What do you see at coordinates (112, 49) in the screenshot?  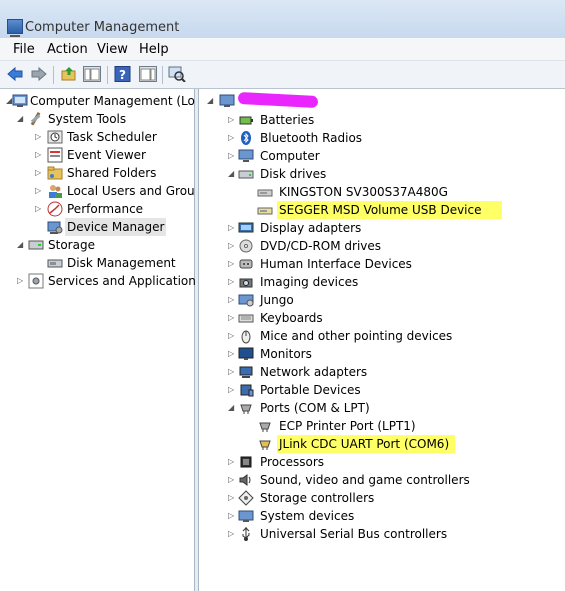 I see `menu-view: View` at bounding box center [112, 49].